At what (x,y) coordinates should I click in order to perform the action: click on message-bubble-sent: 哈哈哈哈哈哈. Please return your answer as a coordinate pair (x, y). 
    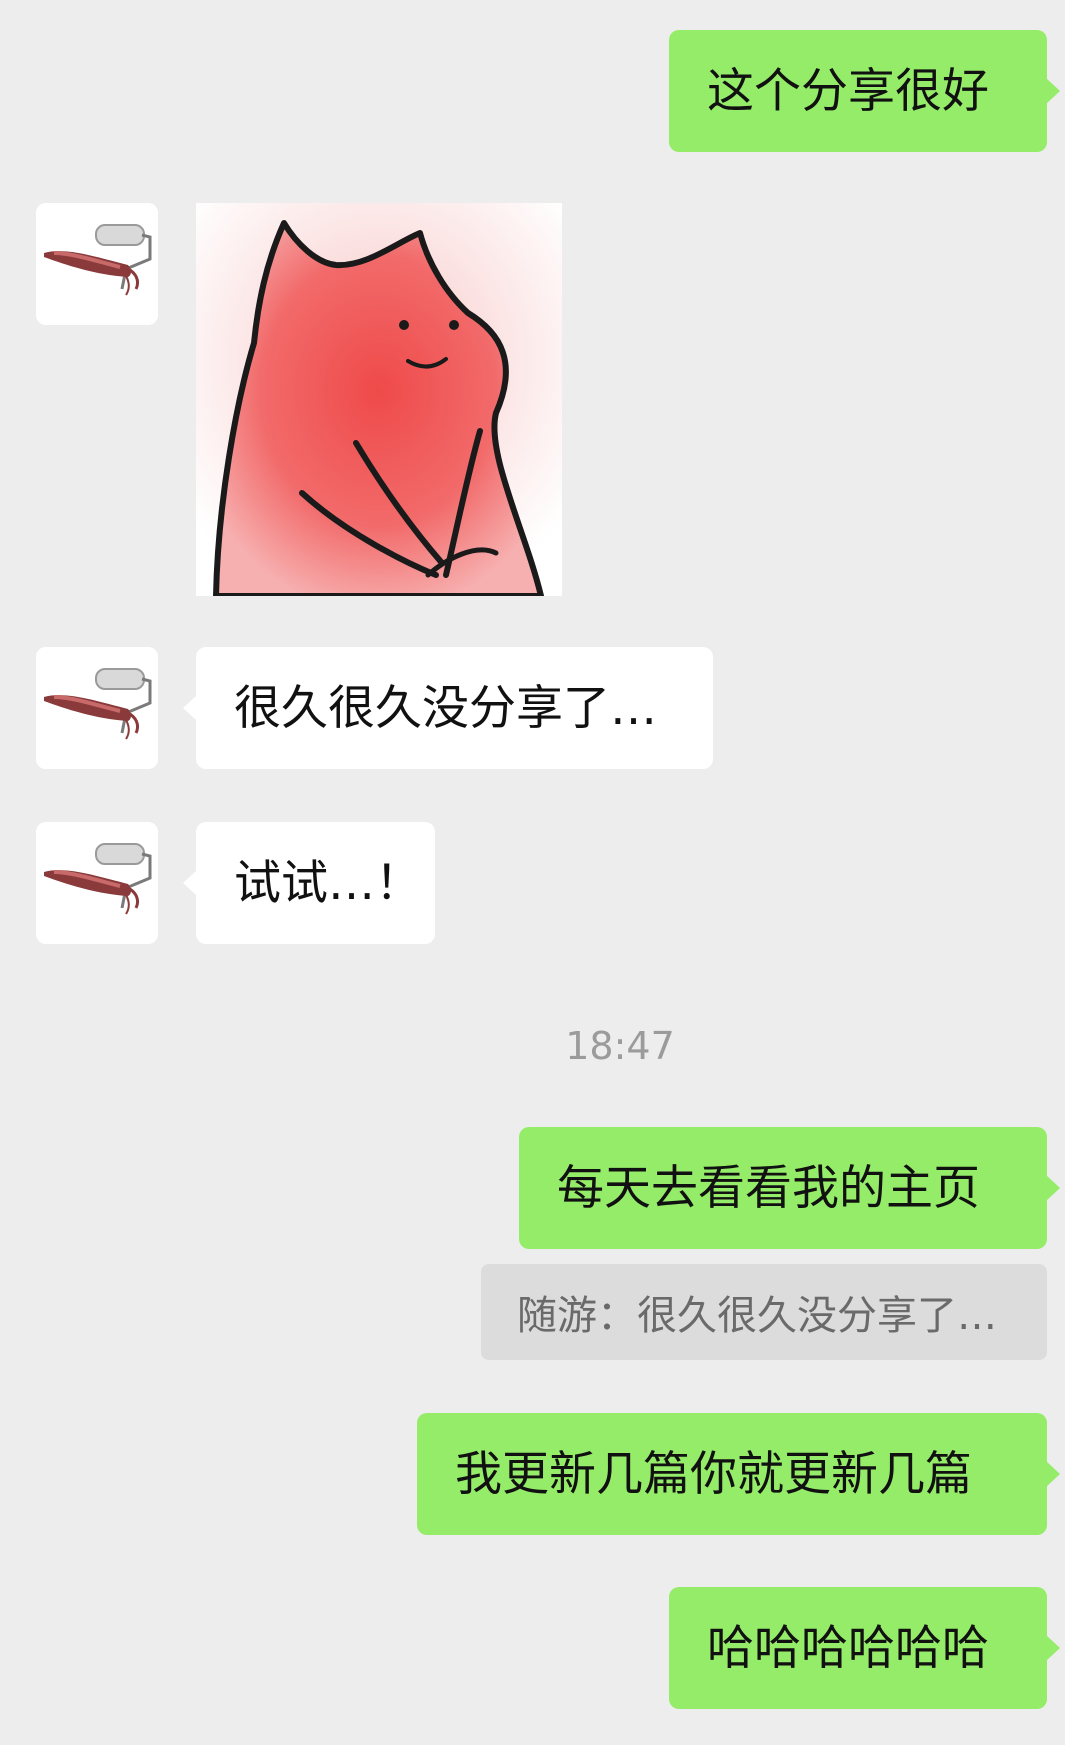
    Looking at the image, I should click on (864, 1648).